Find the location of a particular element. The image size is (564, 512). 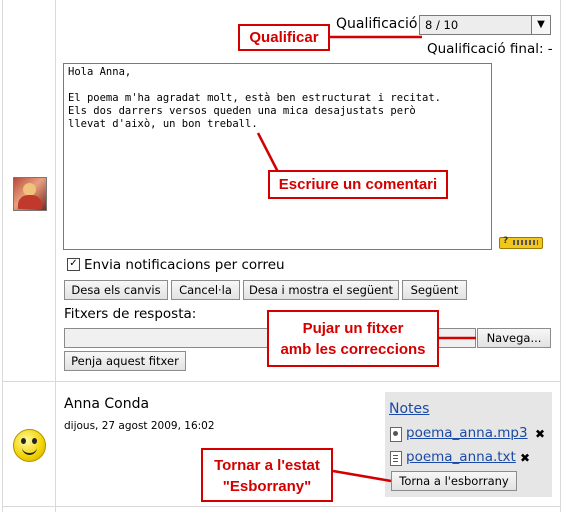

callout-grade: Qualificar is located at coordinates (284, 37).